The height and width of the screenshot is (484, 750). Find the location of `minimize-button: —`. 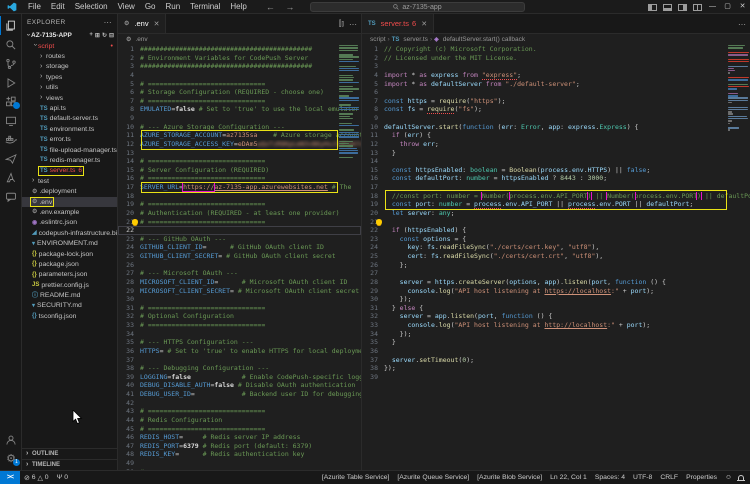

minimize-button: — is located at coordinates (712, 7).